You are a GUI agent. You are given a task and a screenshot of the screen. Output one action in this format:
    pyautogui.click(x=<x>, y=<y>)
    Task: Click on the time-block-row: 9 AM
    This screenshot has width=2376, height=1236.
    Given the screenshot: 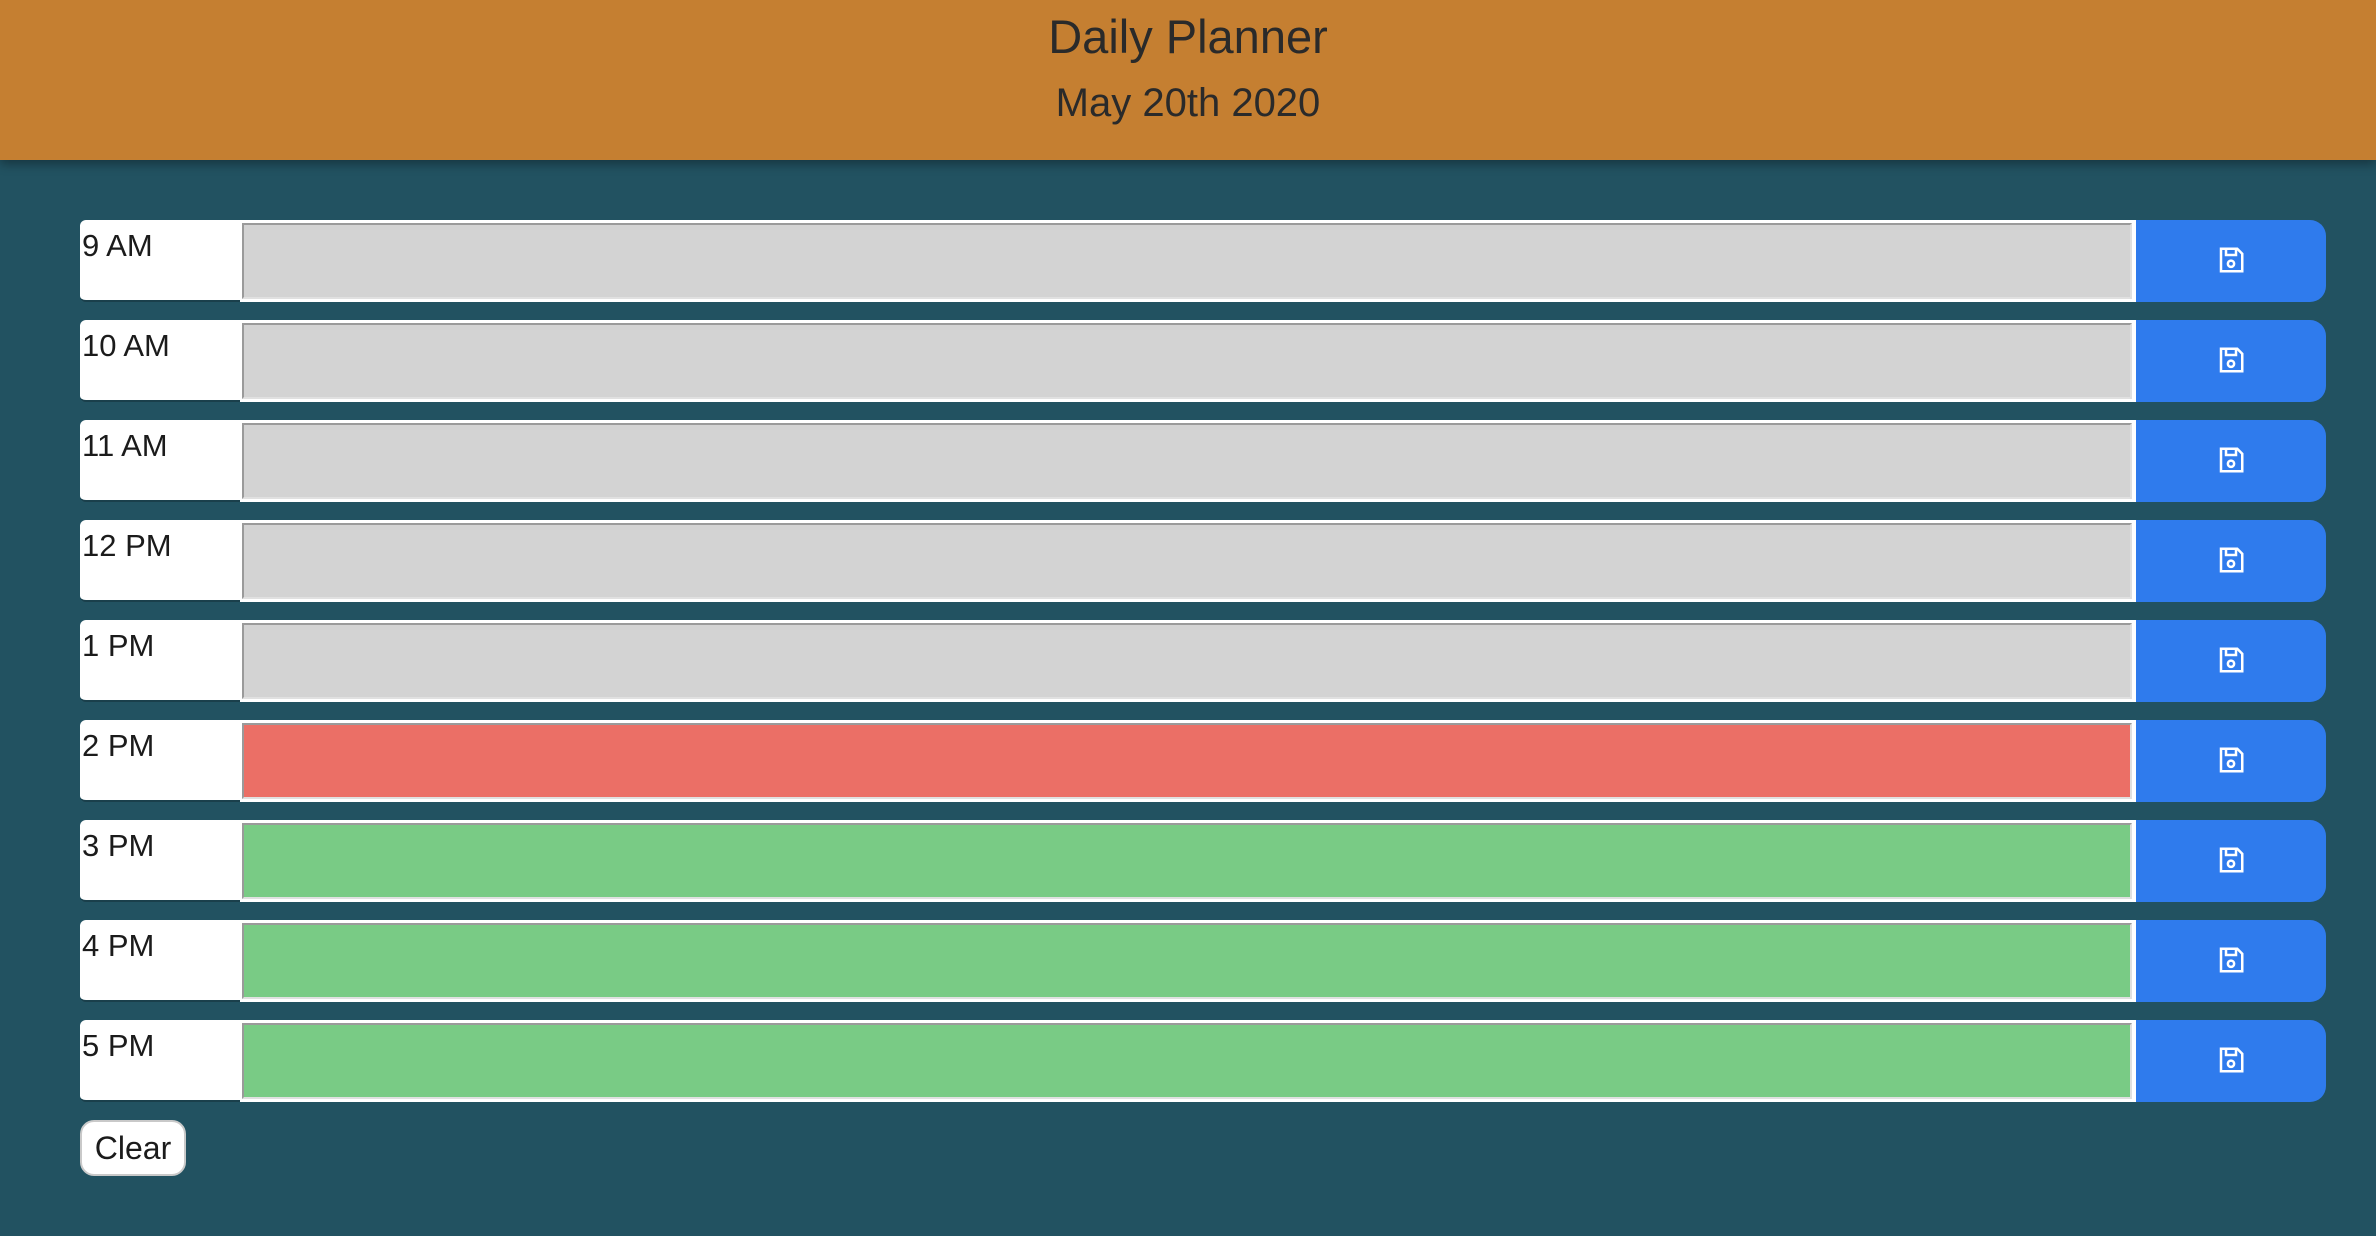 What is the action you would take?
    pyautogui.click(x=1203, y=261)
    